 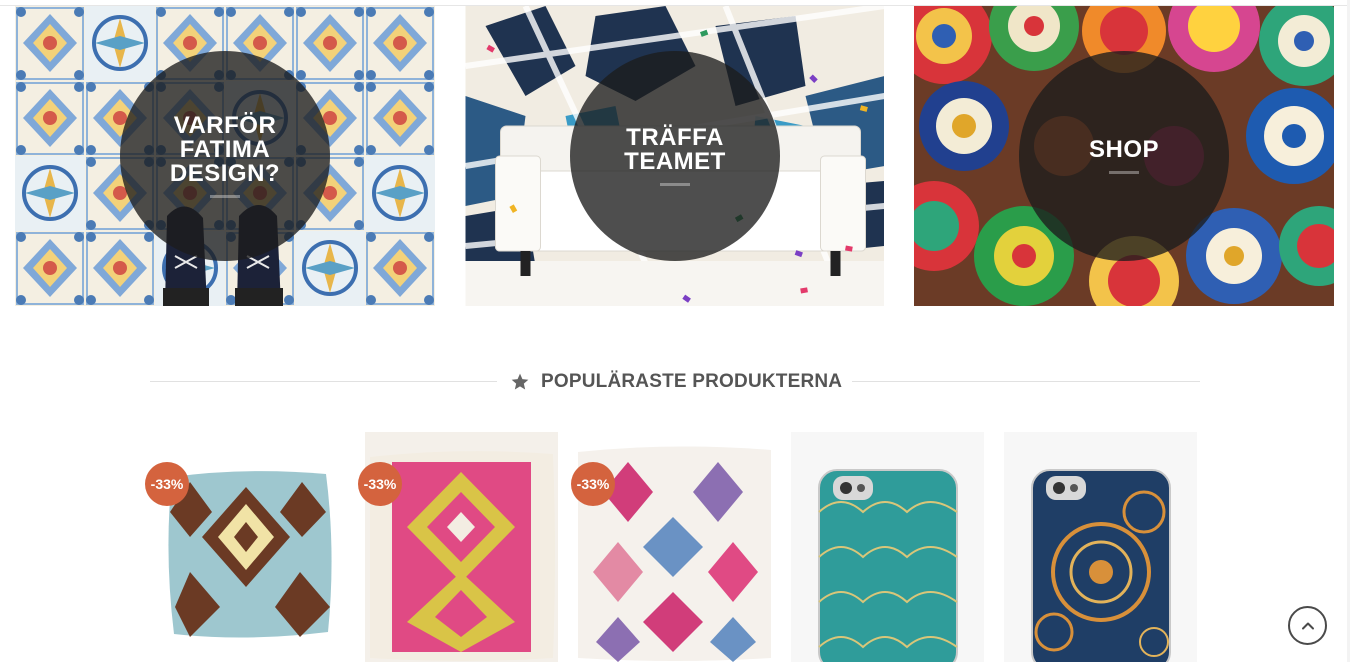 I want to click on scroll-to-top-button, so click(x=1307, y=625).